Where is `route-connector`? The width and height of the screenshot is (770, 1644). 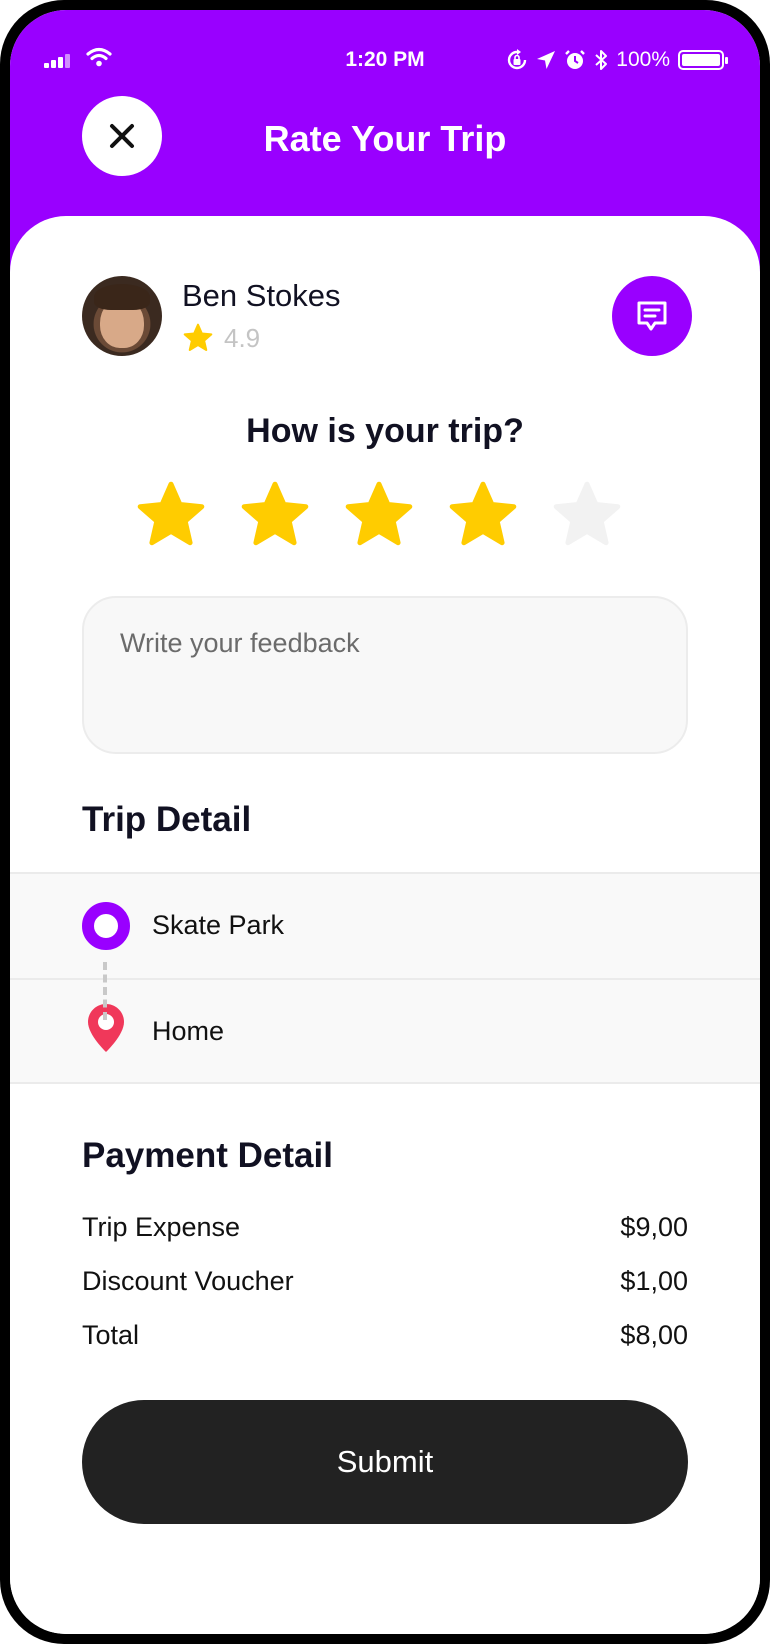 route-connector is located at coordinates (105, 991).